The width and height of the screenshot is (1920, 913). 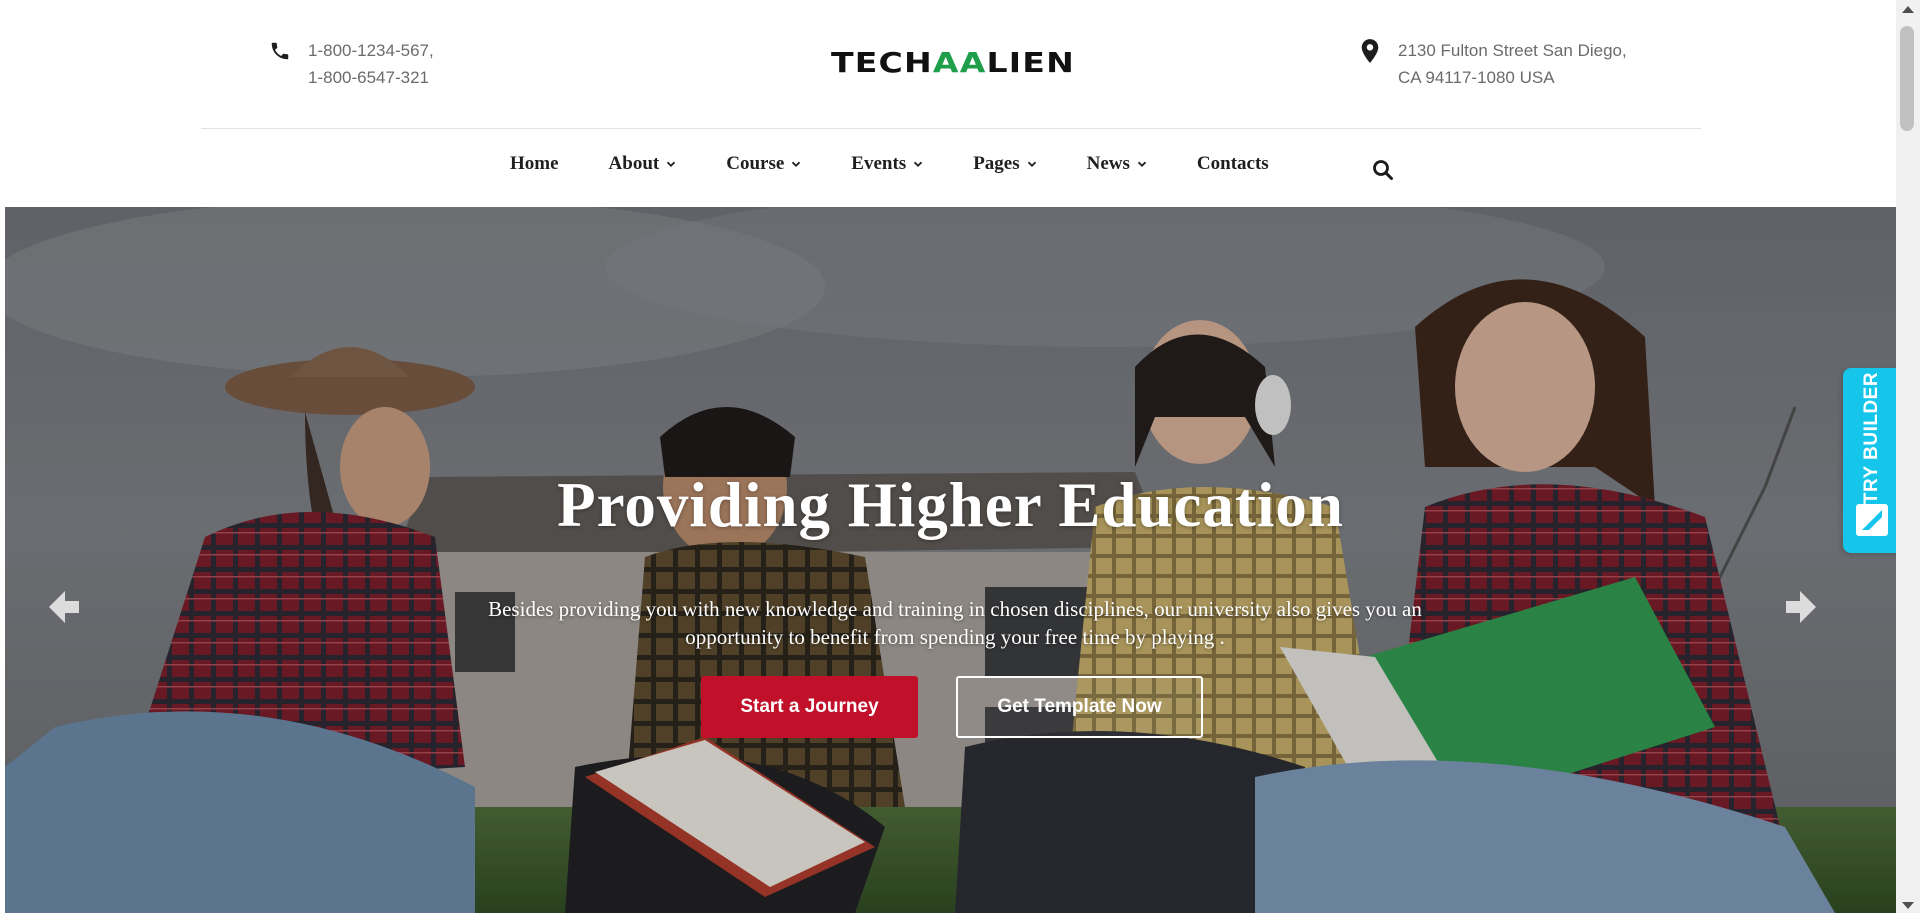 I want to click on nav-item-label: Course, so click(x=755, y=163).